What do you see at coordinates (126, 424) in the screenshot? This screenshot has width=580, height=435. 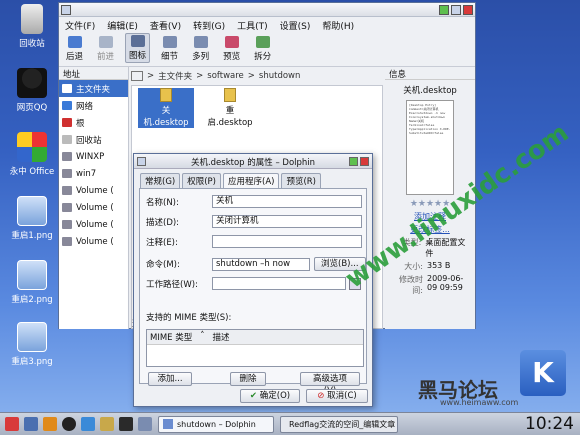 I see `terminal-launcher-icon` at bounding box center [126, 424].